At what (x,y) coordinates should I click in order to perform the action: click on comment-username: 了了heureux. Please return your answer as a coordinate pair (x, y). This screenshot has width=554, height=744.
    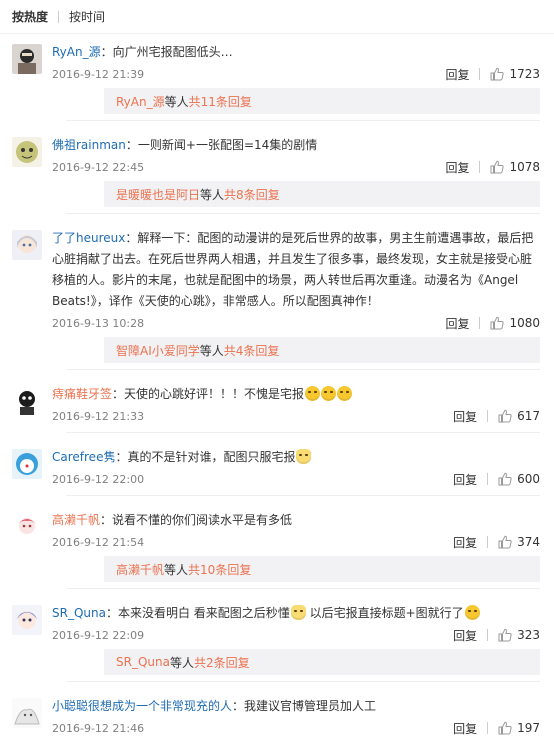
    Looking at the image, I should click on (88, 238).